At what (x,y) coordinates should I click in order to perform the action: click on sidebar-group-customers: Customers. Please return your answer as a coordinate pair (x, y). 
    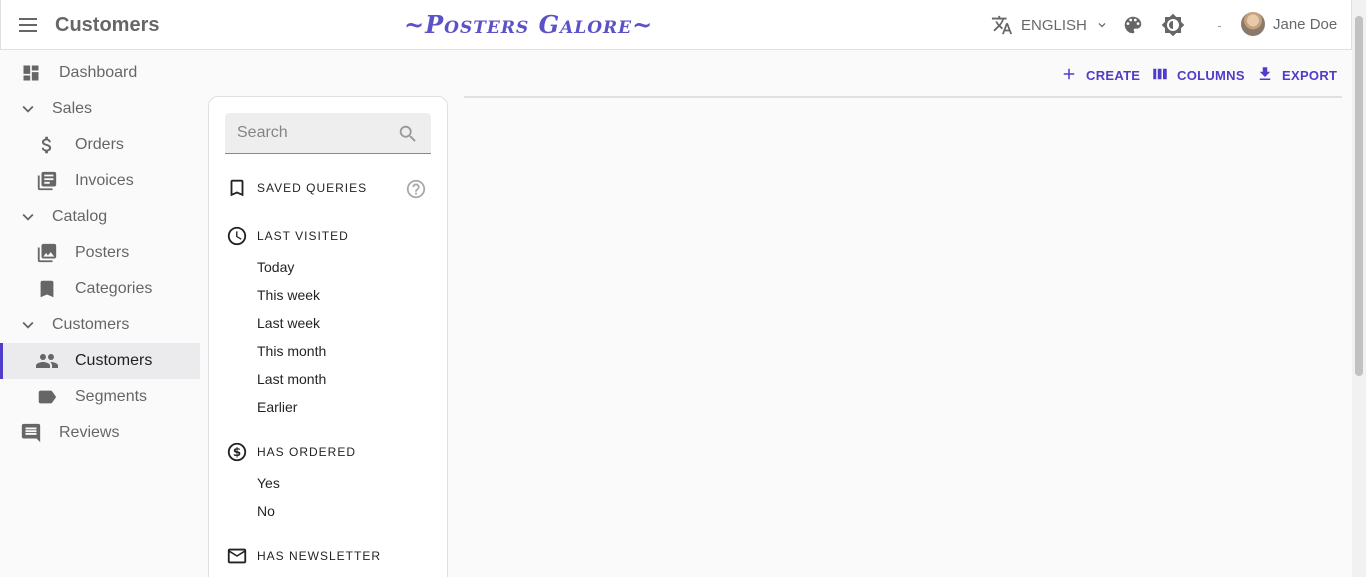
    Looking at the image, I should click on (100, 325).